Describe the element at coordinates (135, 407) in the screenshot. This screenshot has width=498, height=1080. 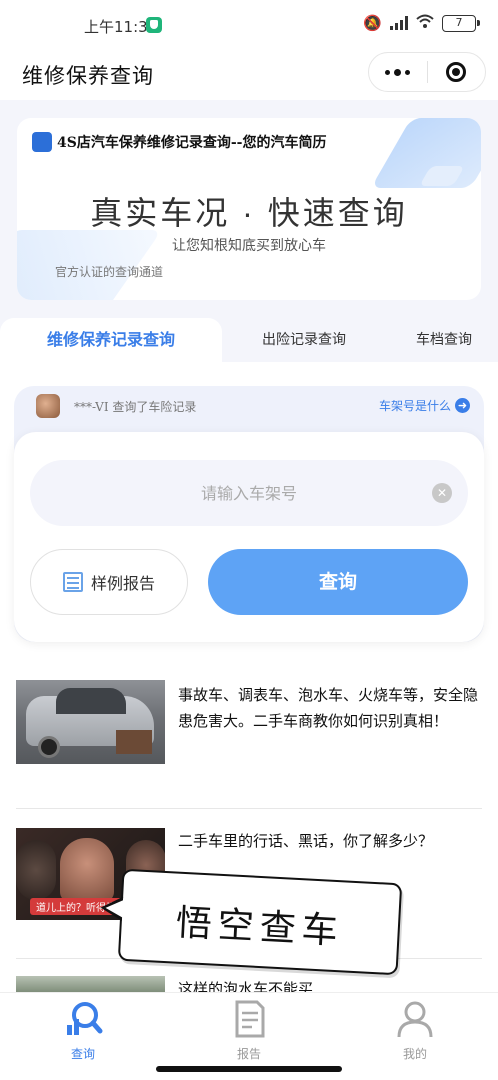
I see `notice-text: ***-VI 查询了车险记录` at that location.